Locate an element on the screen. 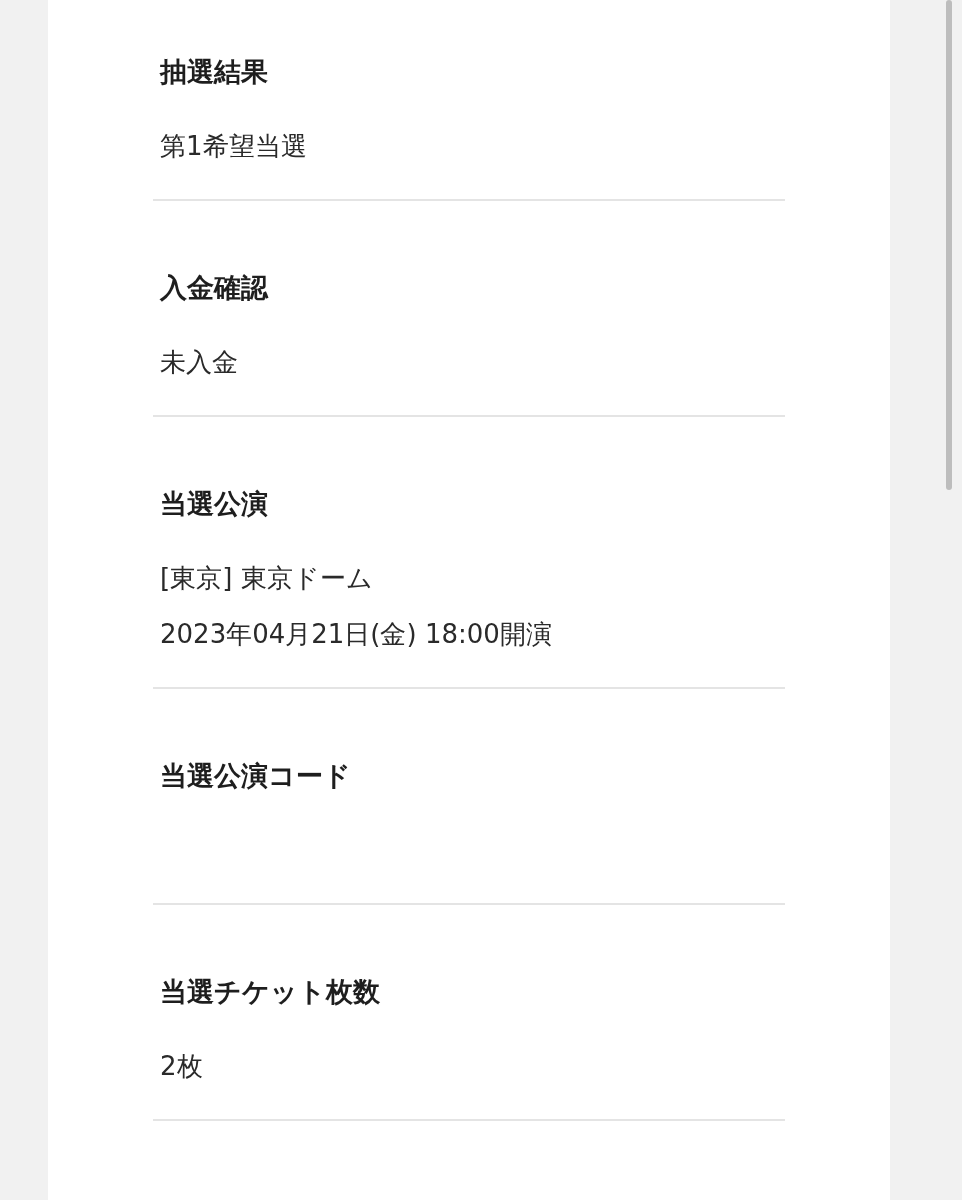 This screenshot has height=1200, width=962. scrollbar is located at coordinates (949, 245).